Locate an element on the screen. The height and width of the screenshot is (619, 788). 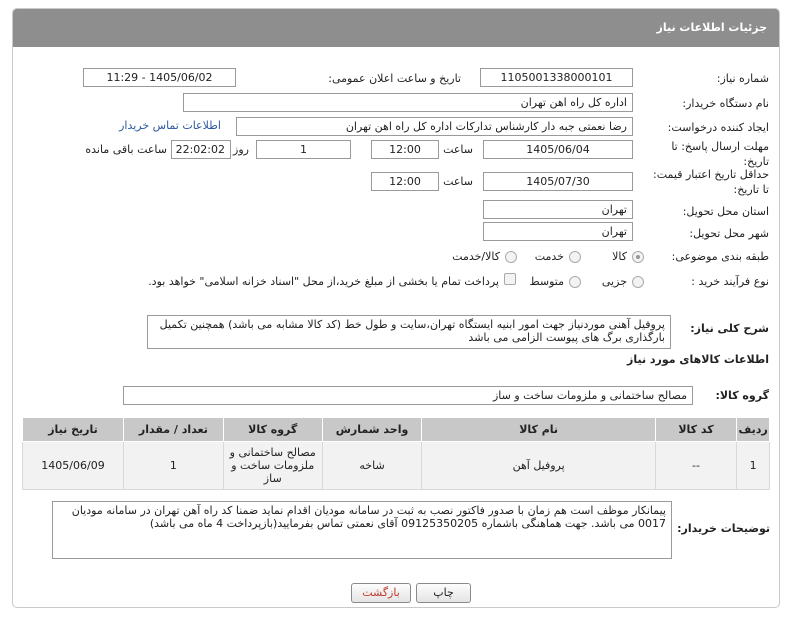
remaining-time-field: 22:02:02 is located at coordinates (201, 149).